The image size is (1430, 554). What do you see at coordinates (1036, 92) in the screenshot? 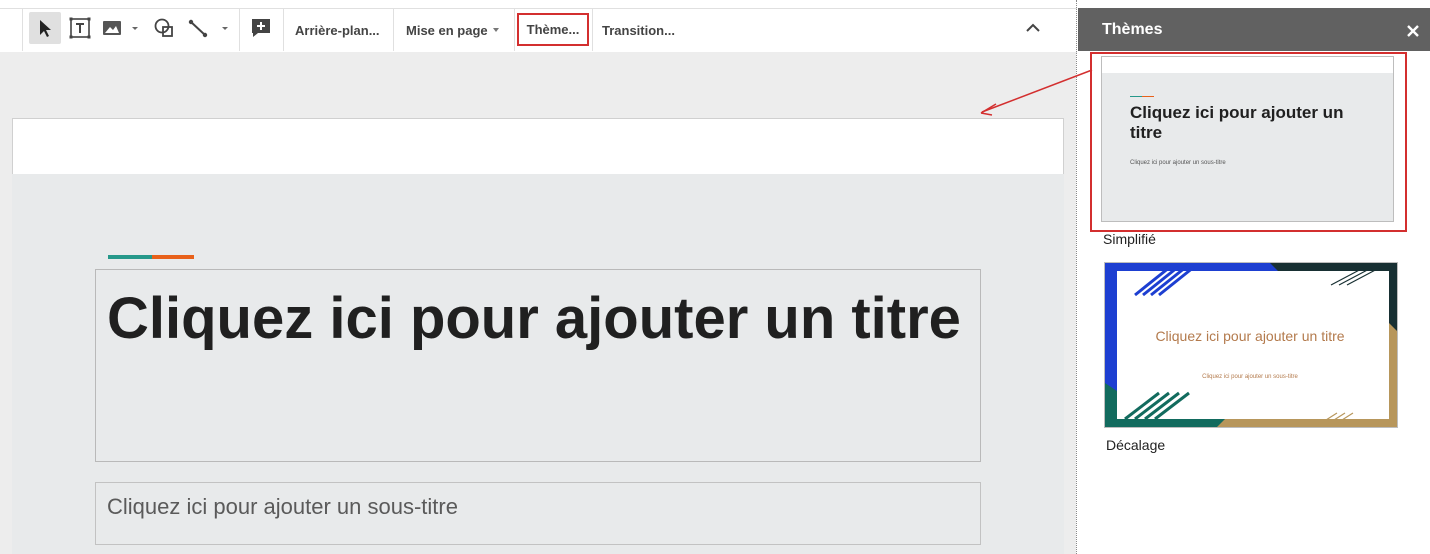
I see `annotation-arrow` at bounding box center [1036, 92].